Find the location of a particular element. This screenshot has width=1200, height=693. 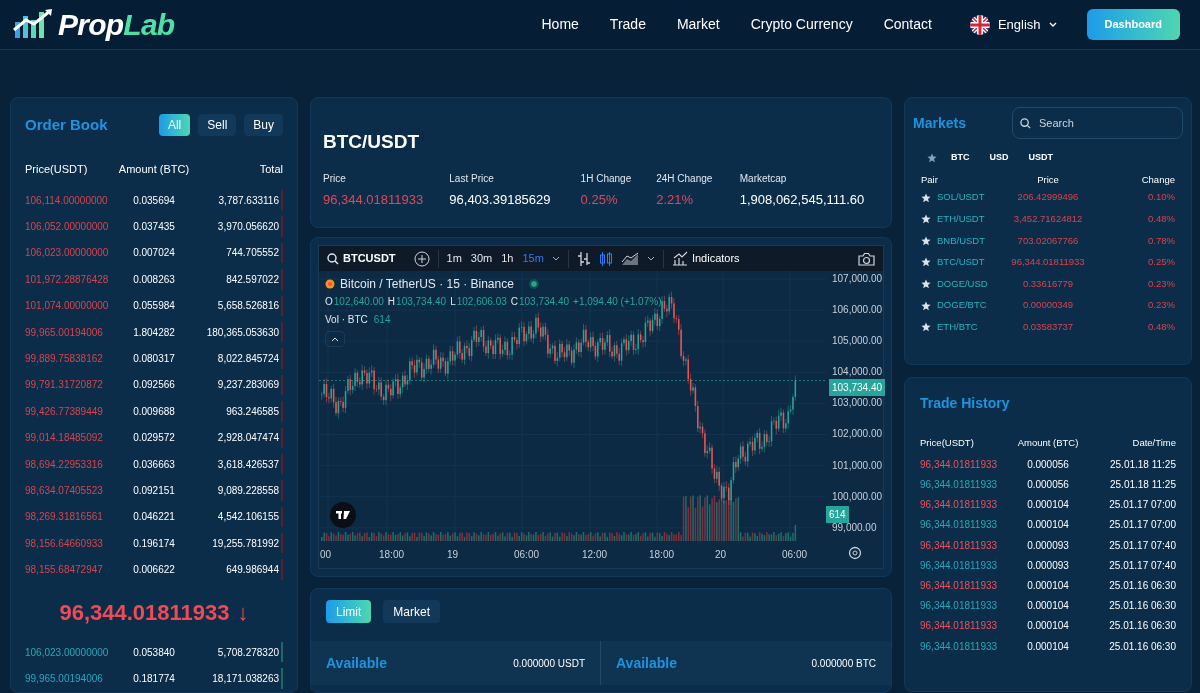

price-cell-text: 98,269.31816561 is located at coordinates (64, 517).